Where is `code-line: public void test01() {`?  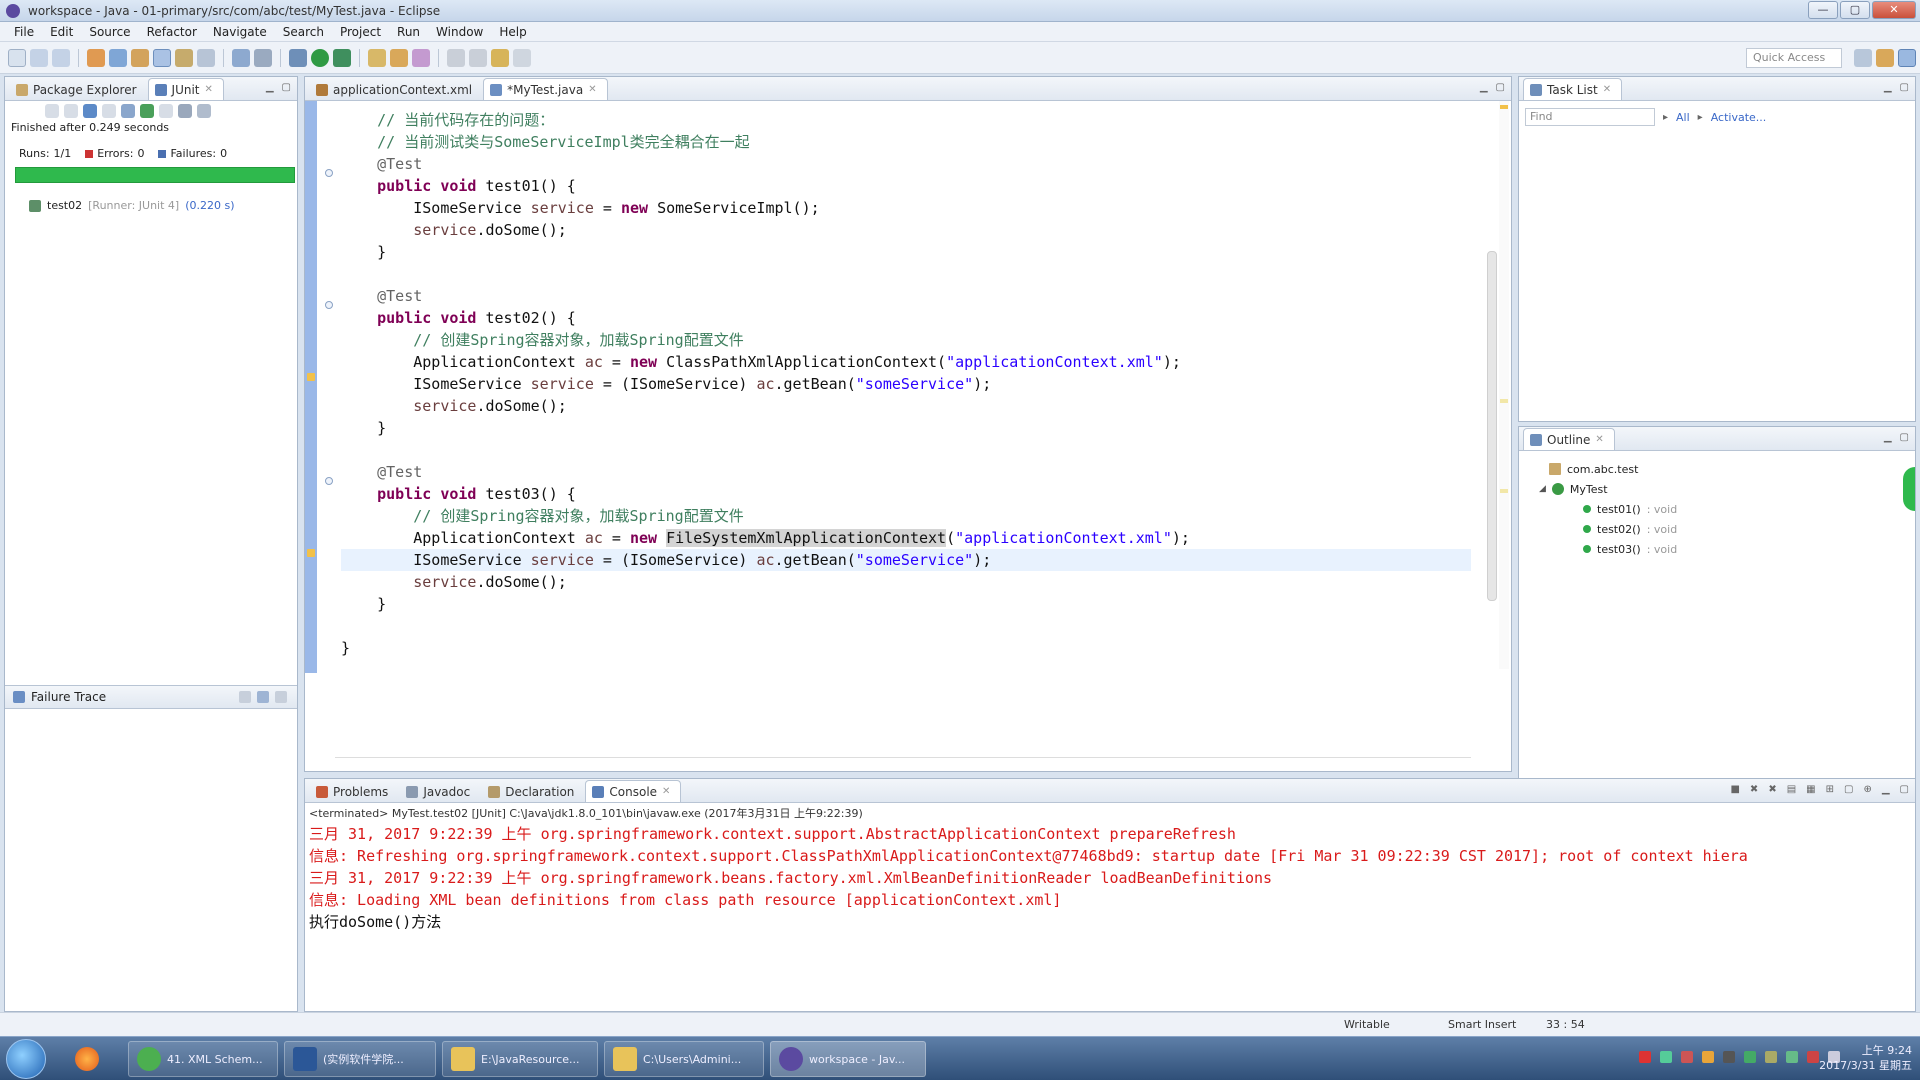 code-line: public void test01() { is located at coordinates (906, 186).